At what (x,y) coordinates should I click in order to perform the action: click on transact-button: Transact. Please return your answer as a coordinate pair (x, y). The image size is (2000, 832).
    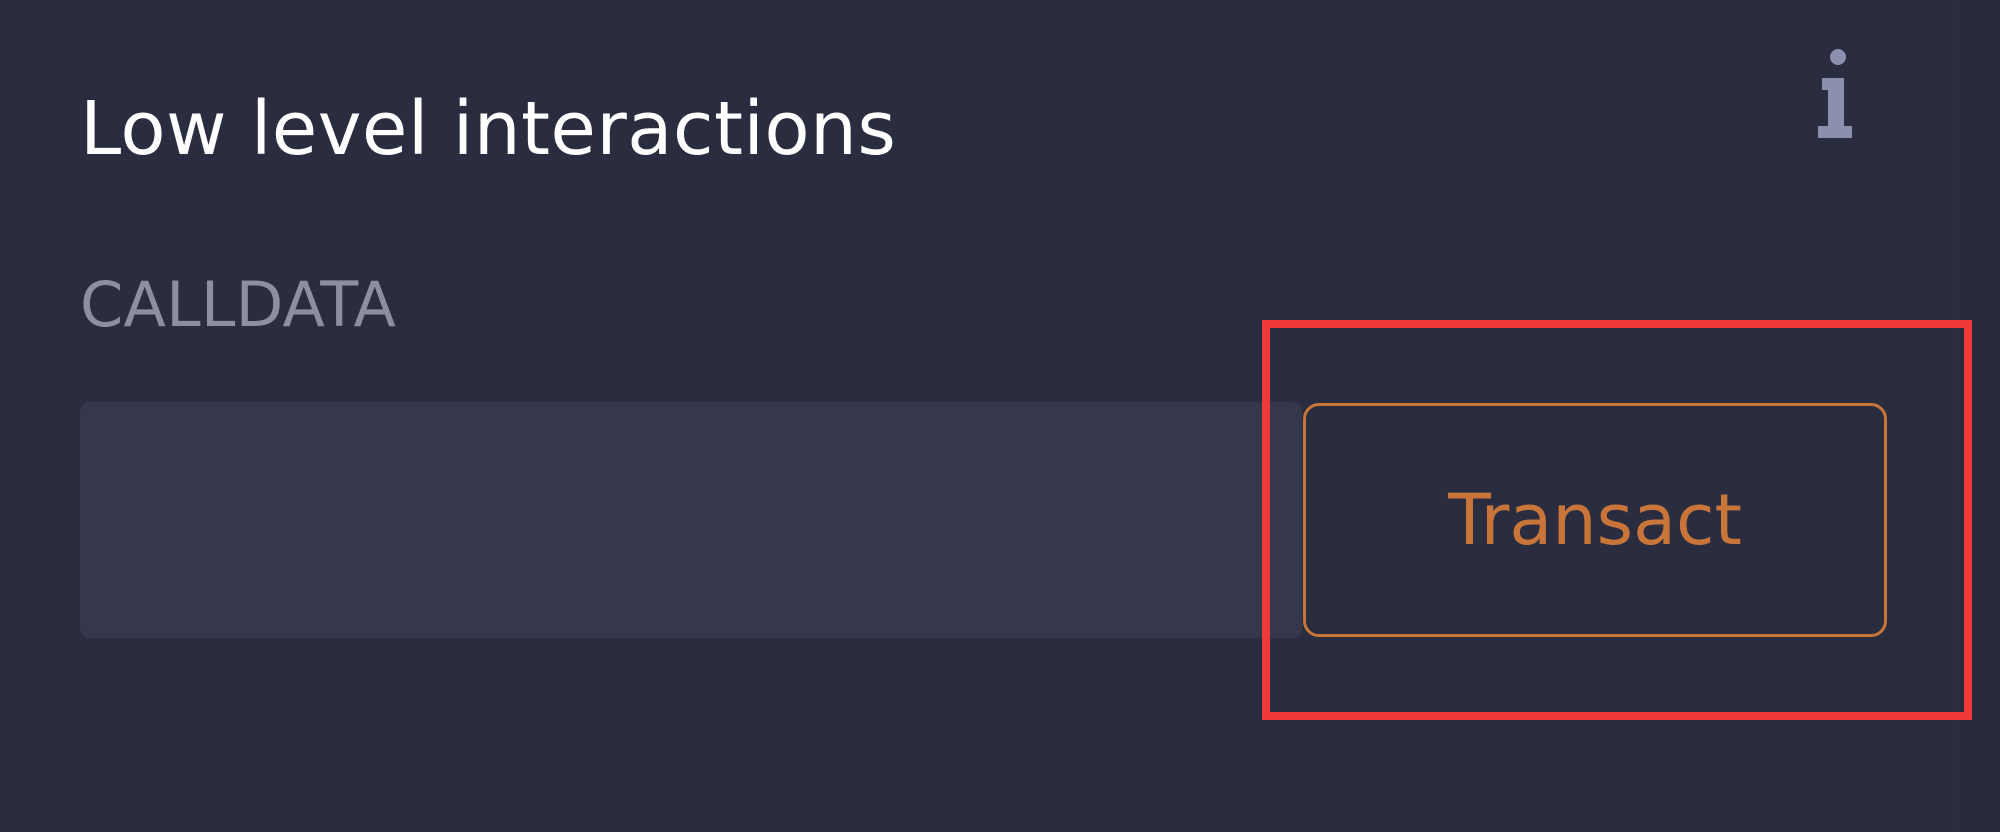
    Looking at the image, I should click on (1595, 520).